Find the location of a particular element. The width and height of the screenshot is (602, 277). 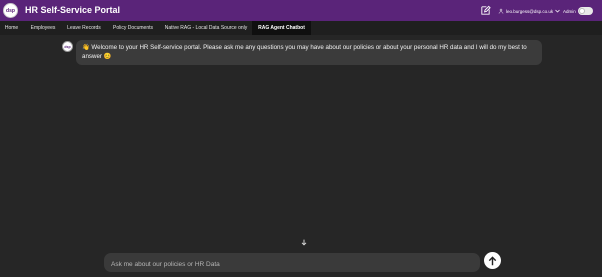

arrow-down-icon is located at coordinates (304, 242).